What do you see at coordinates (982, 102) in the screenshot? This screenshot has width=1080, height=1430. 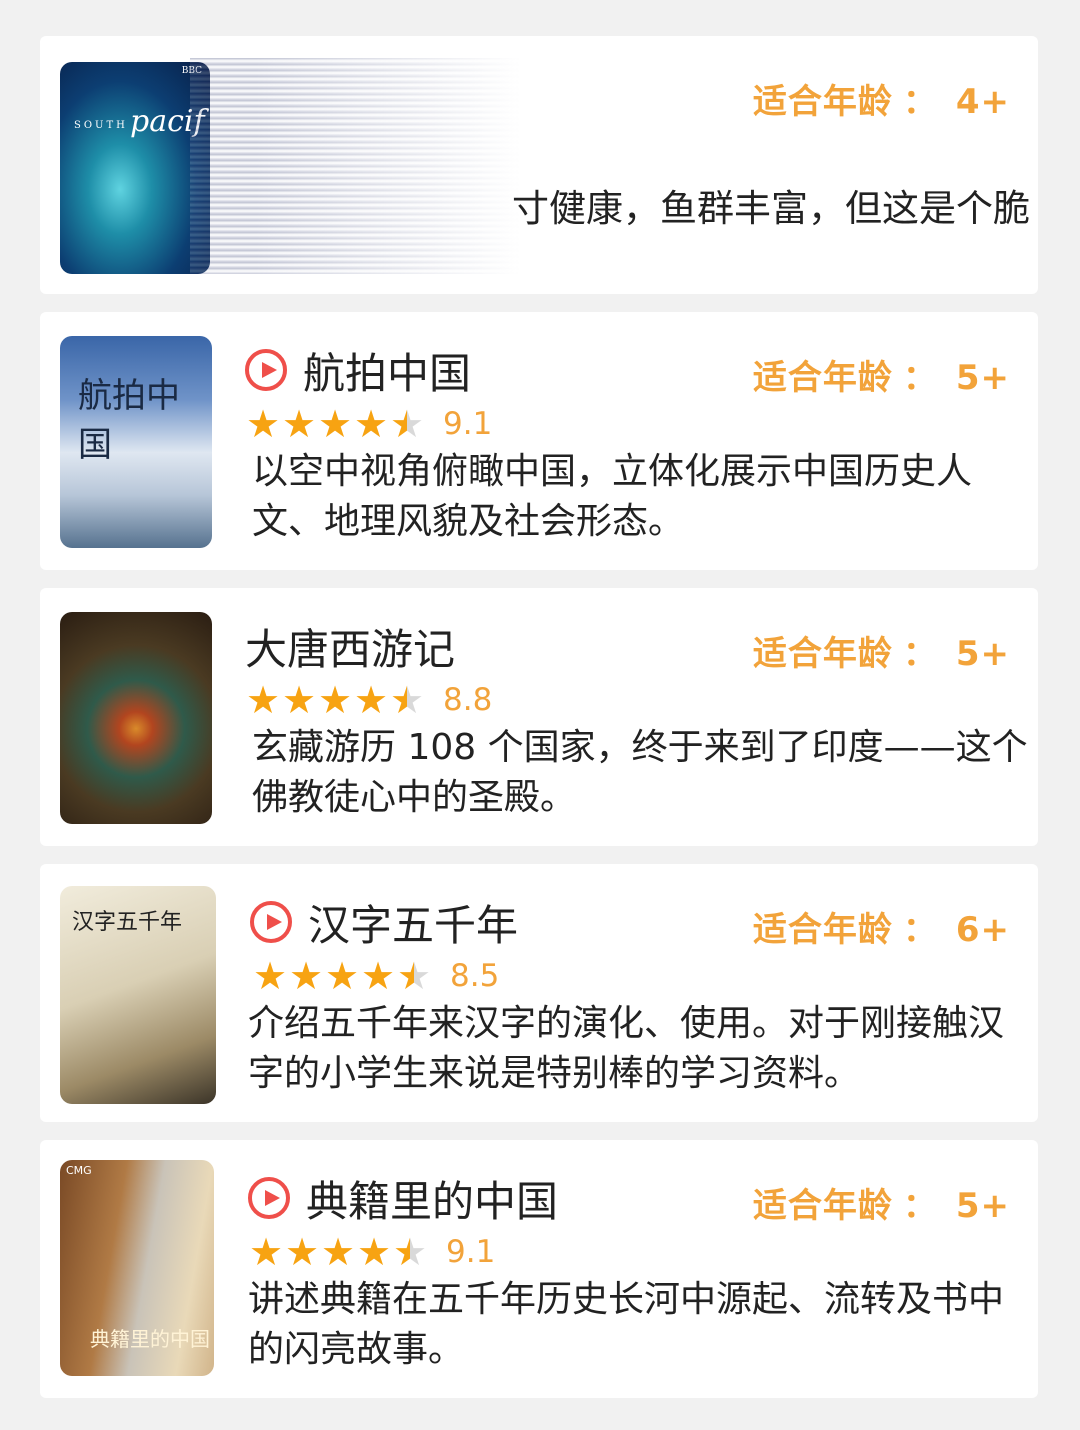 I see `age-value: 4+` at bounding box center [982, 102].